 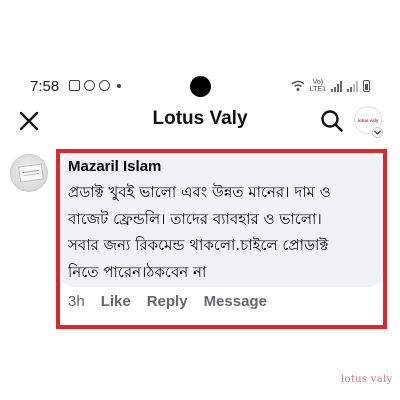 I want to click on search-button, so click(x=332, y=121).